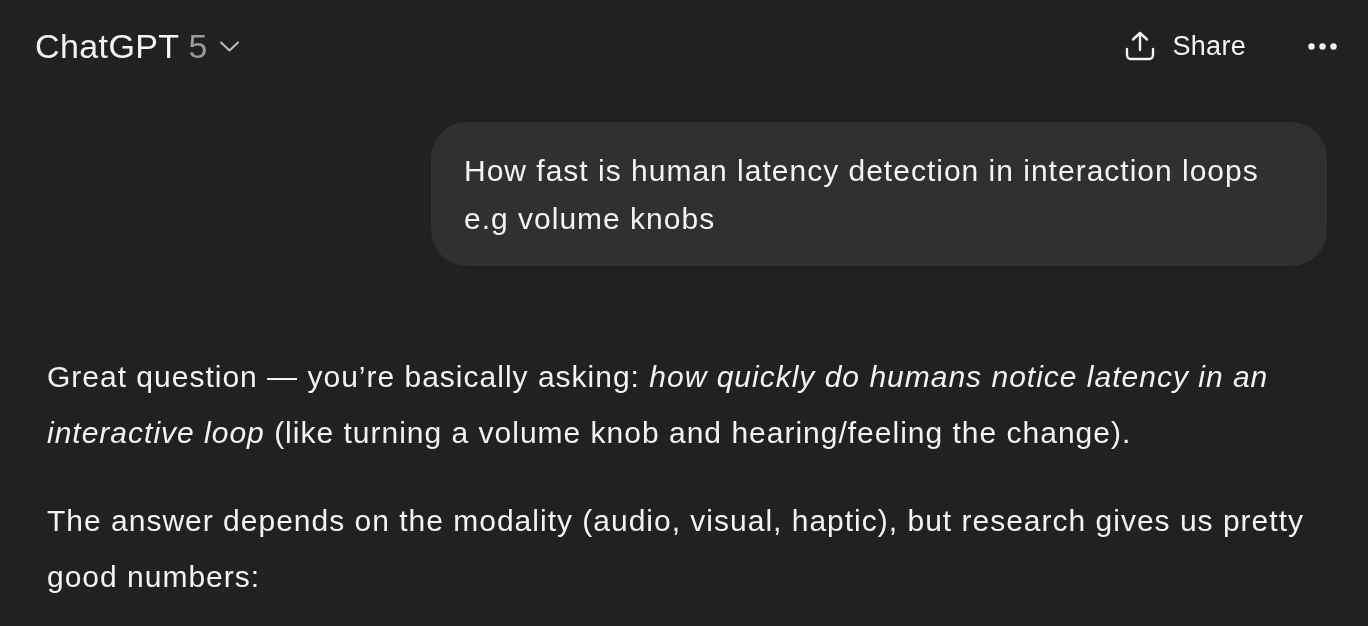 The width and height of the screenshot is (1368, 626). What do you see at coordinates (676, 549) in the screenshot?
I see `assistant-paragraph: The answer depends on the modality (audio, visual, haptic), but research gives us pretty good numbers:` at bounding box center [676, 549].